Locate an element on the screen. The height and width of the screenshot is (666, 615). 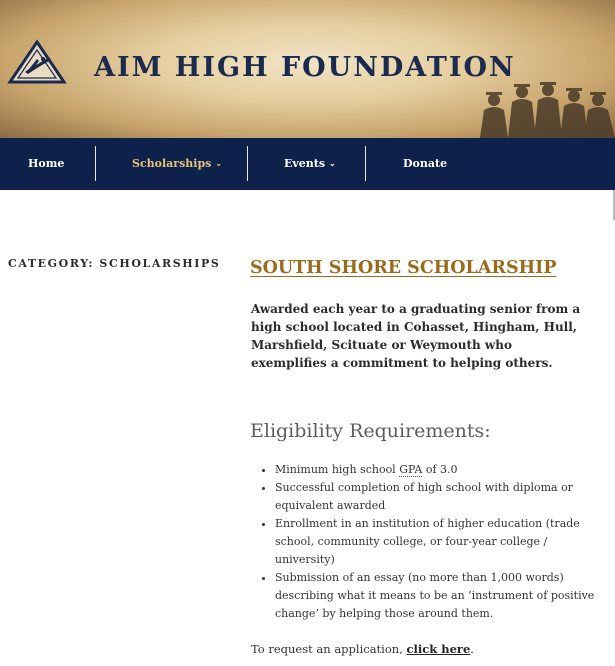
graduates-silhouette-icon is located at coordinates (547, 110).